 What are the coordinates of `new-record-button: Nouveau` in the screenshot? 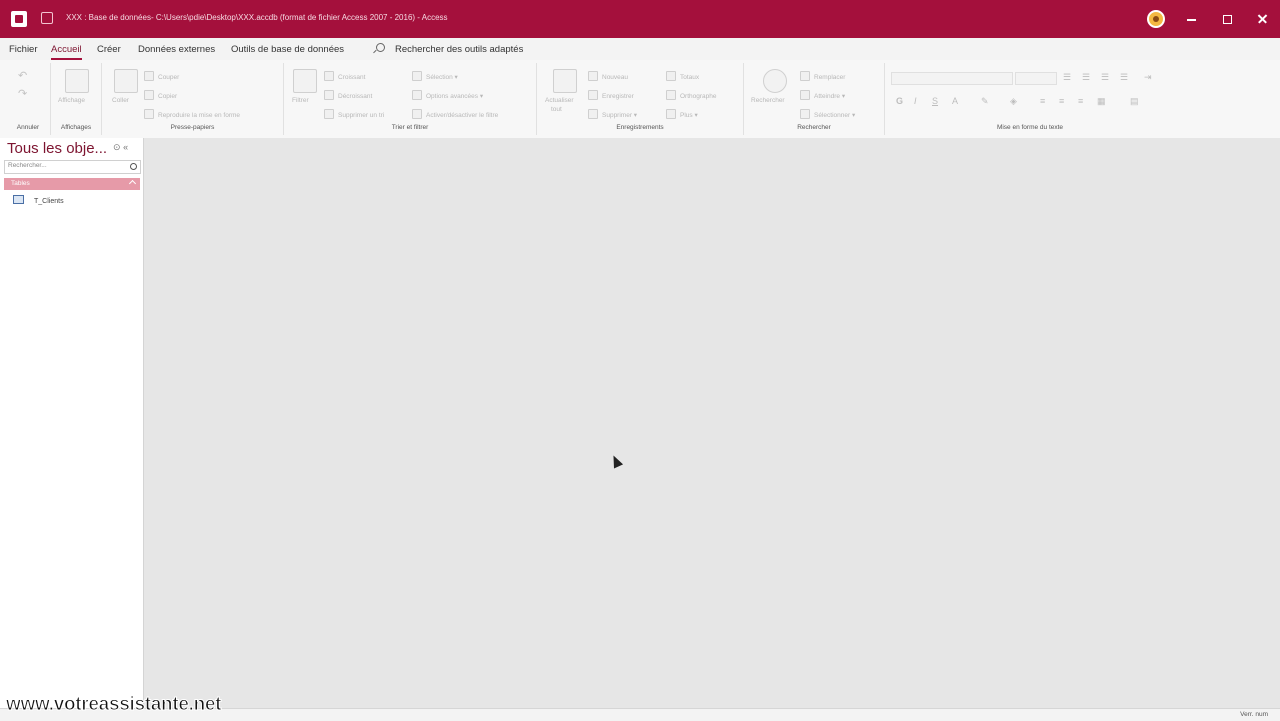 It's located at (608, 76).